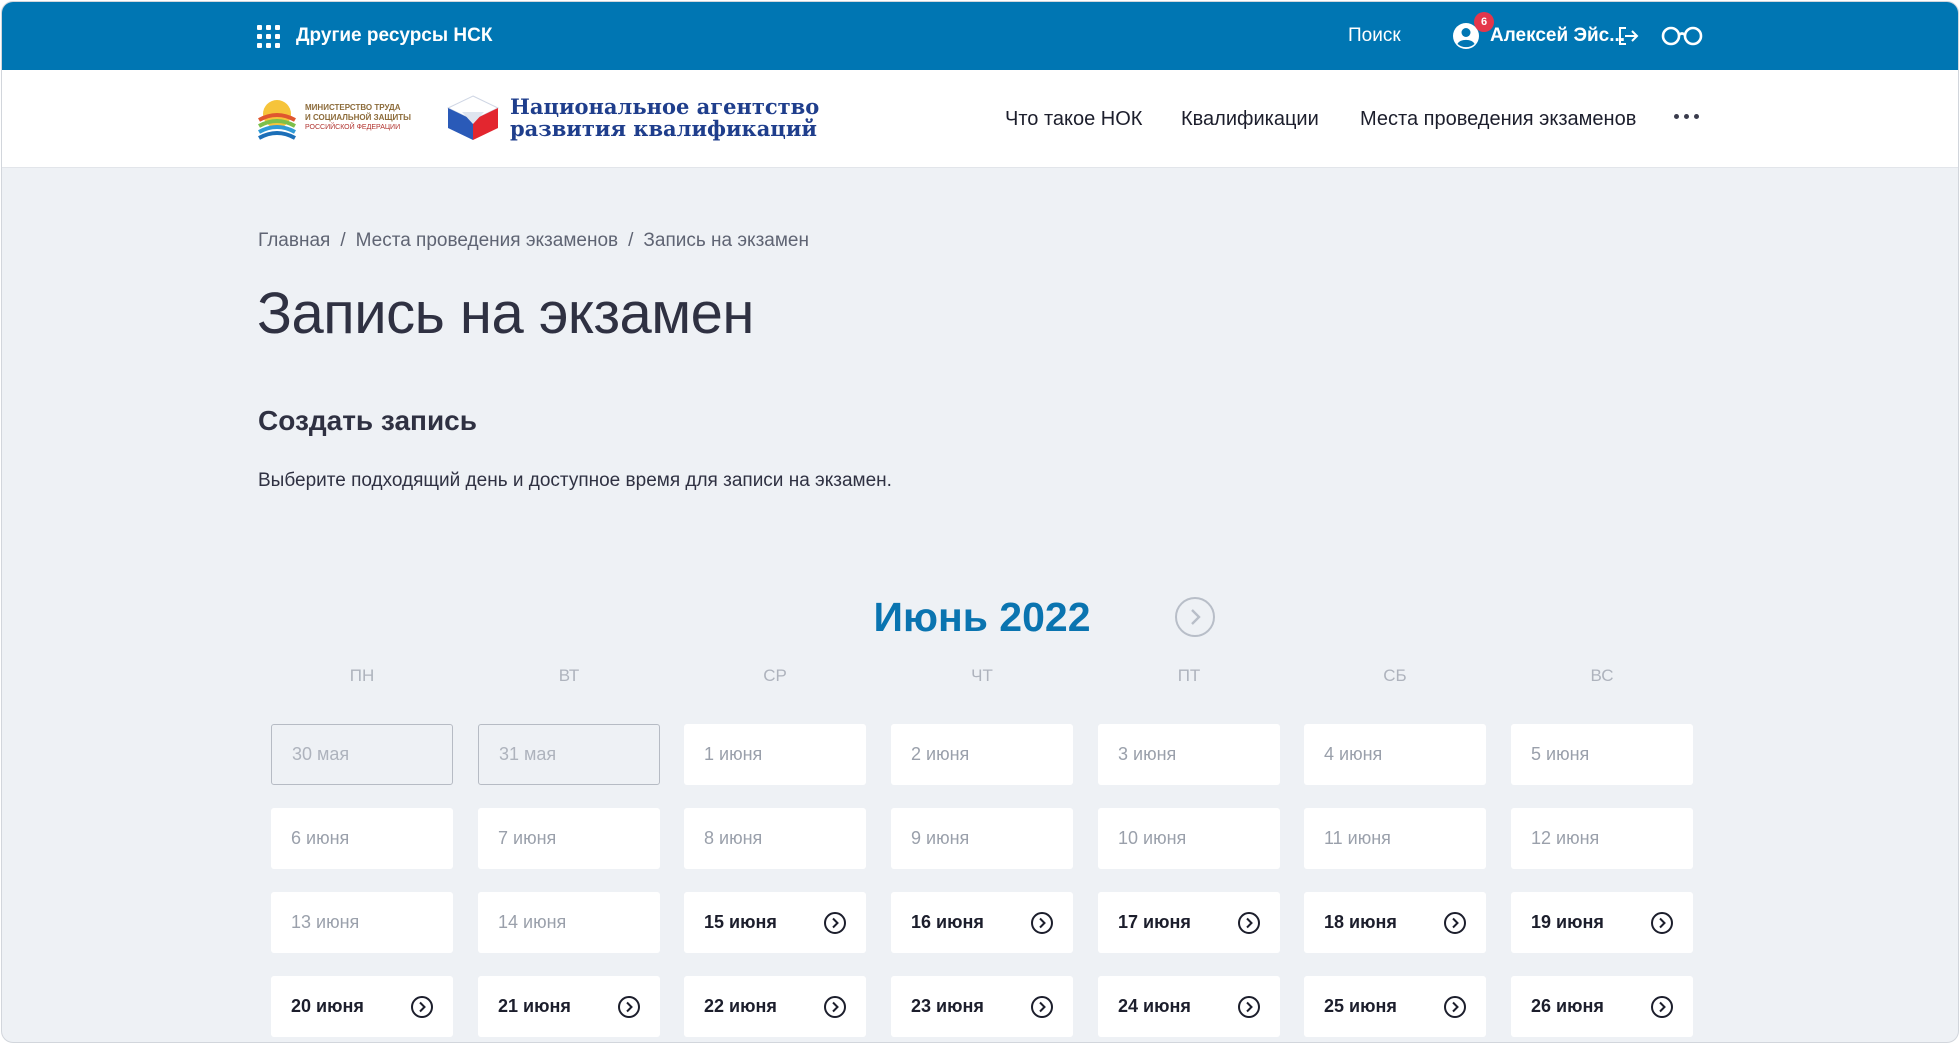  What do you see at coordinates (1567, 1006) in the screenshot?
I see `calendar-day-label: 26 июня` at bounding box center [1567, 1006].